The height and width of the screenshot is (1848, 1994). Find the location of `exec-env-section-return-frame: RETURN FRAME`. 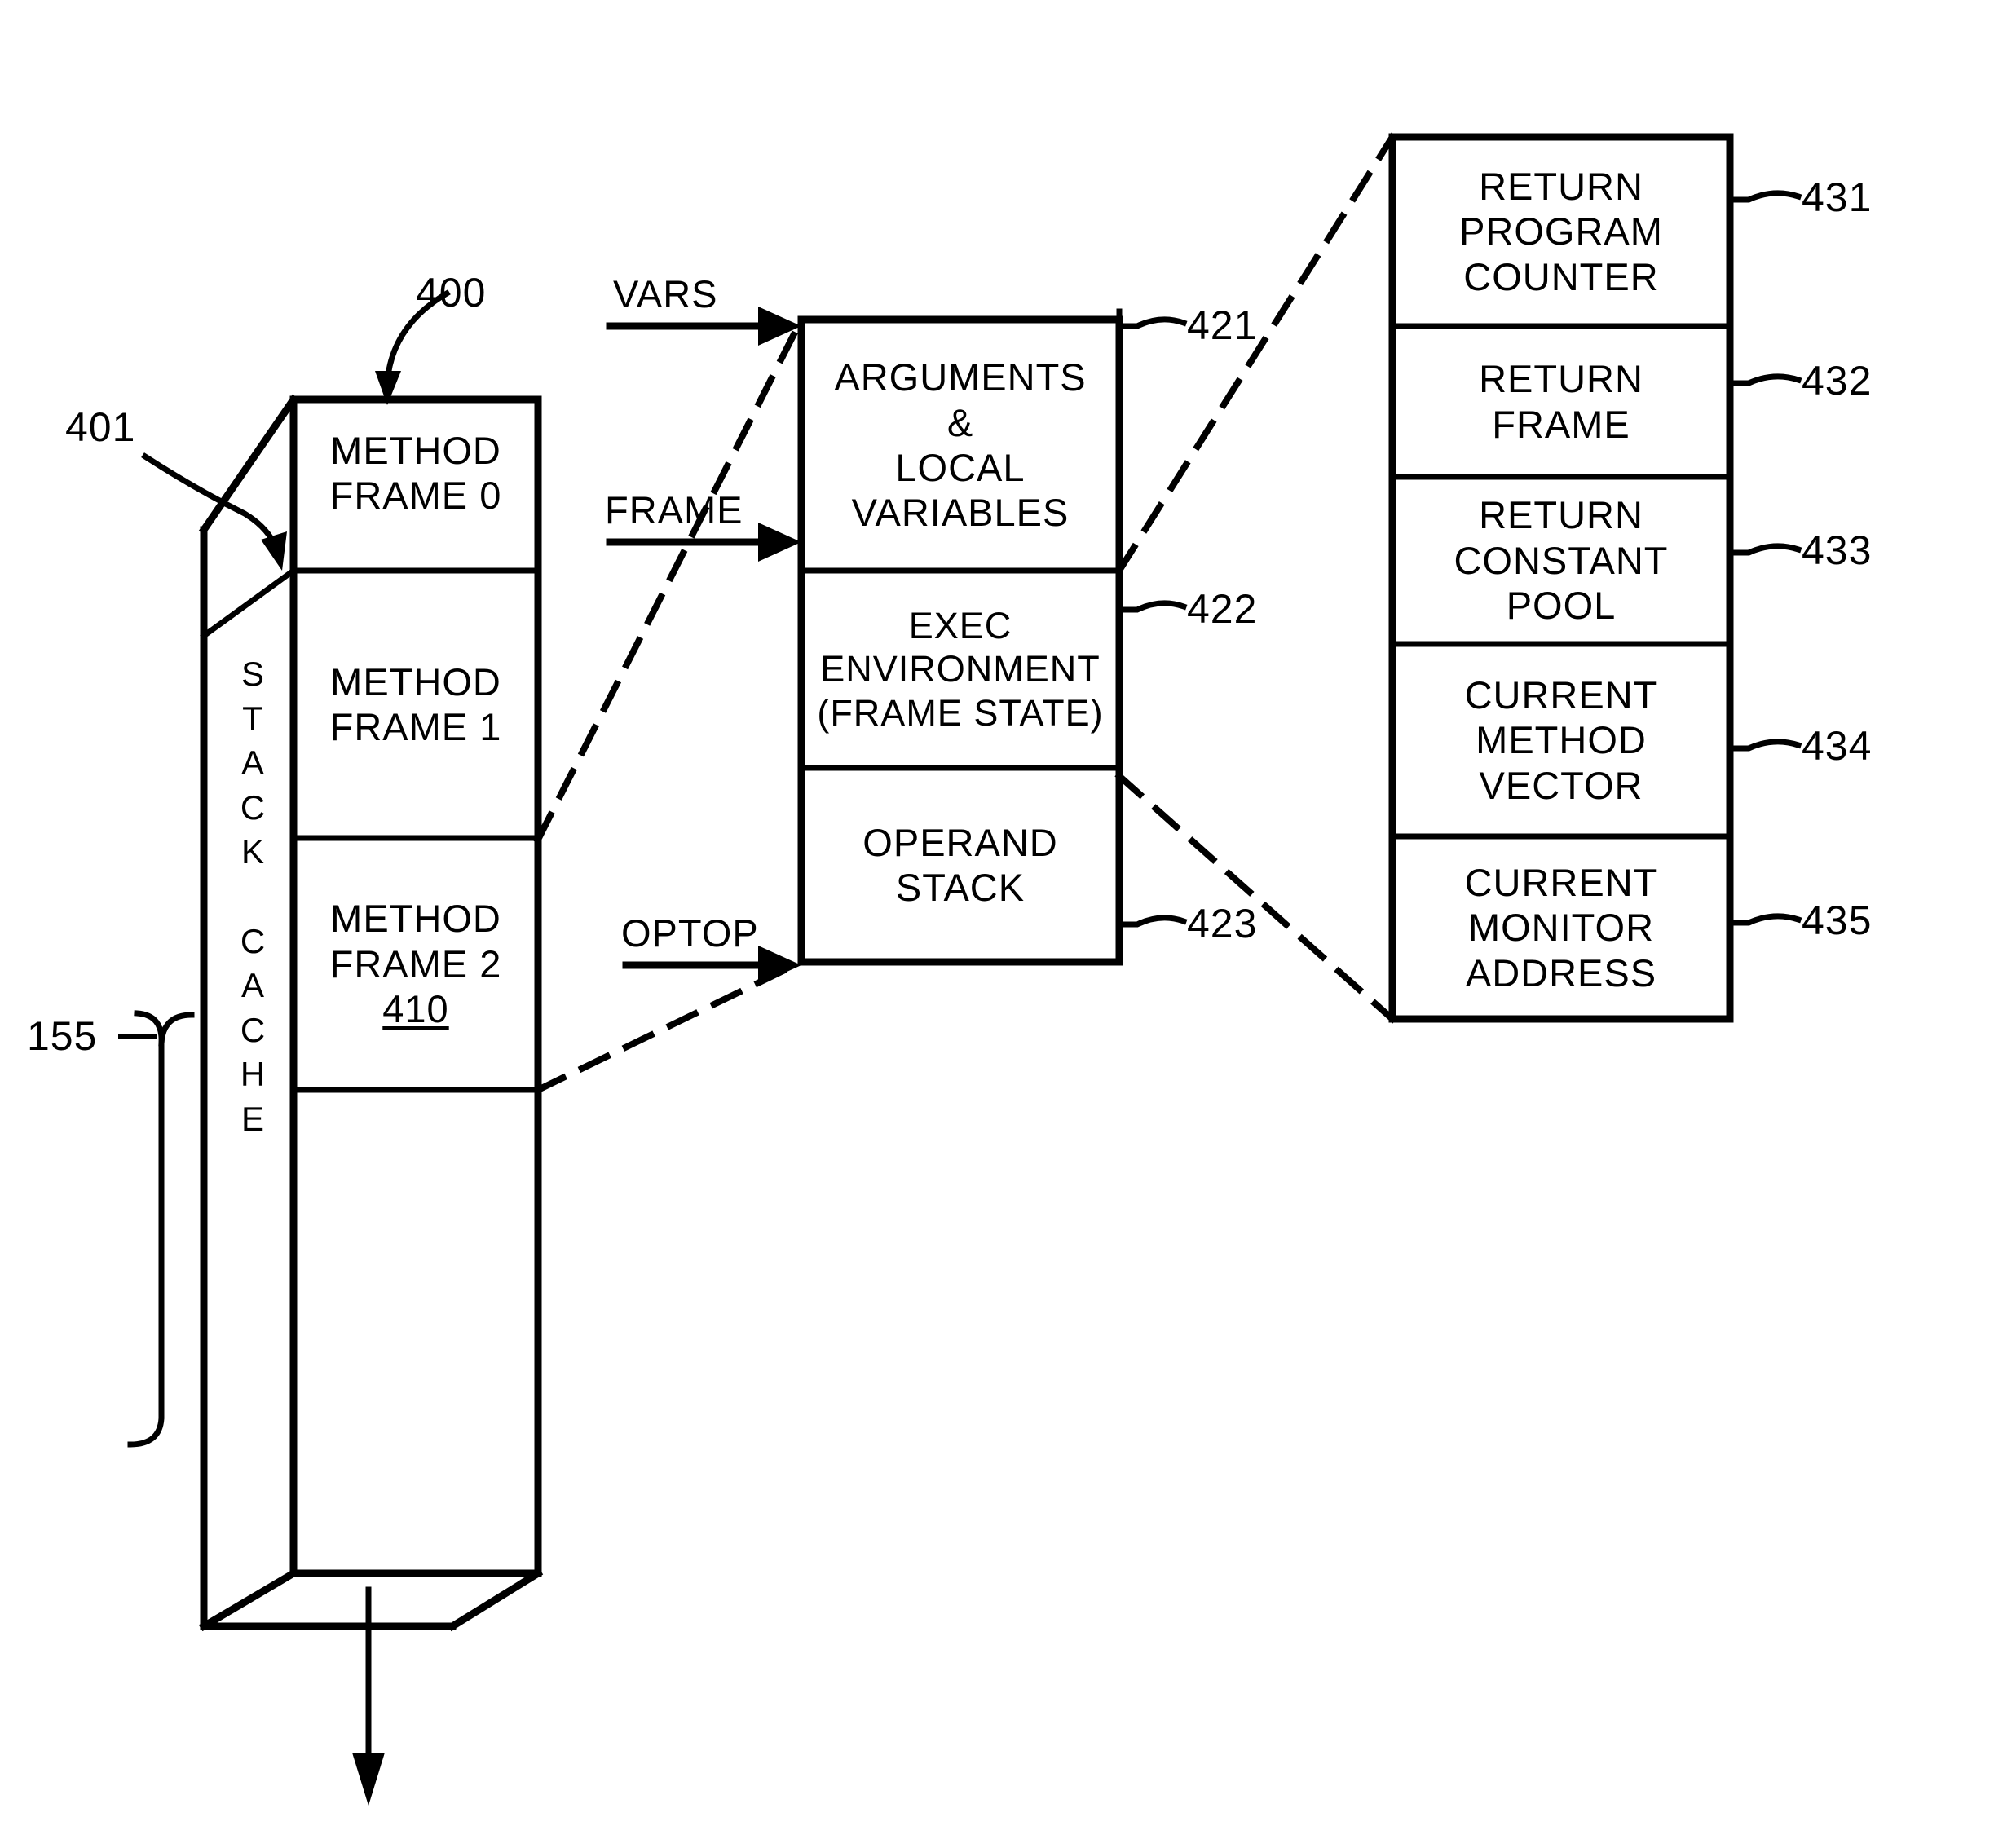

exec-env-section-return-frame: RETURN FRAME is located at coordinates (1561, 401).